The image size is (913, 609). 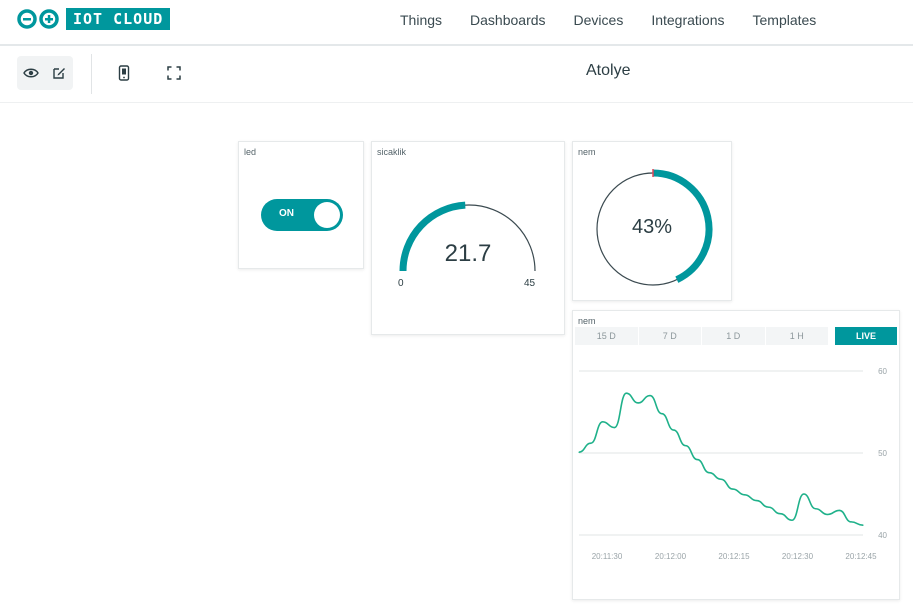 I want to click on mobile-icon, so click(x=124, y=73).